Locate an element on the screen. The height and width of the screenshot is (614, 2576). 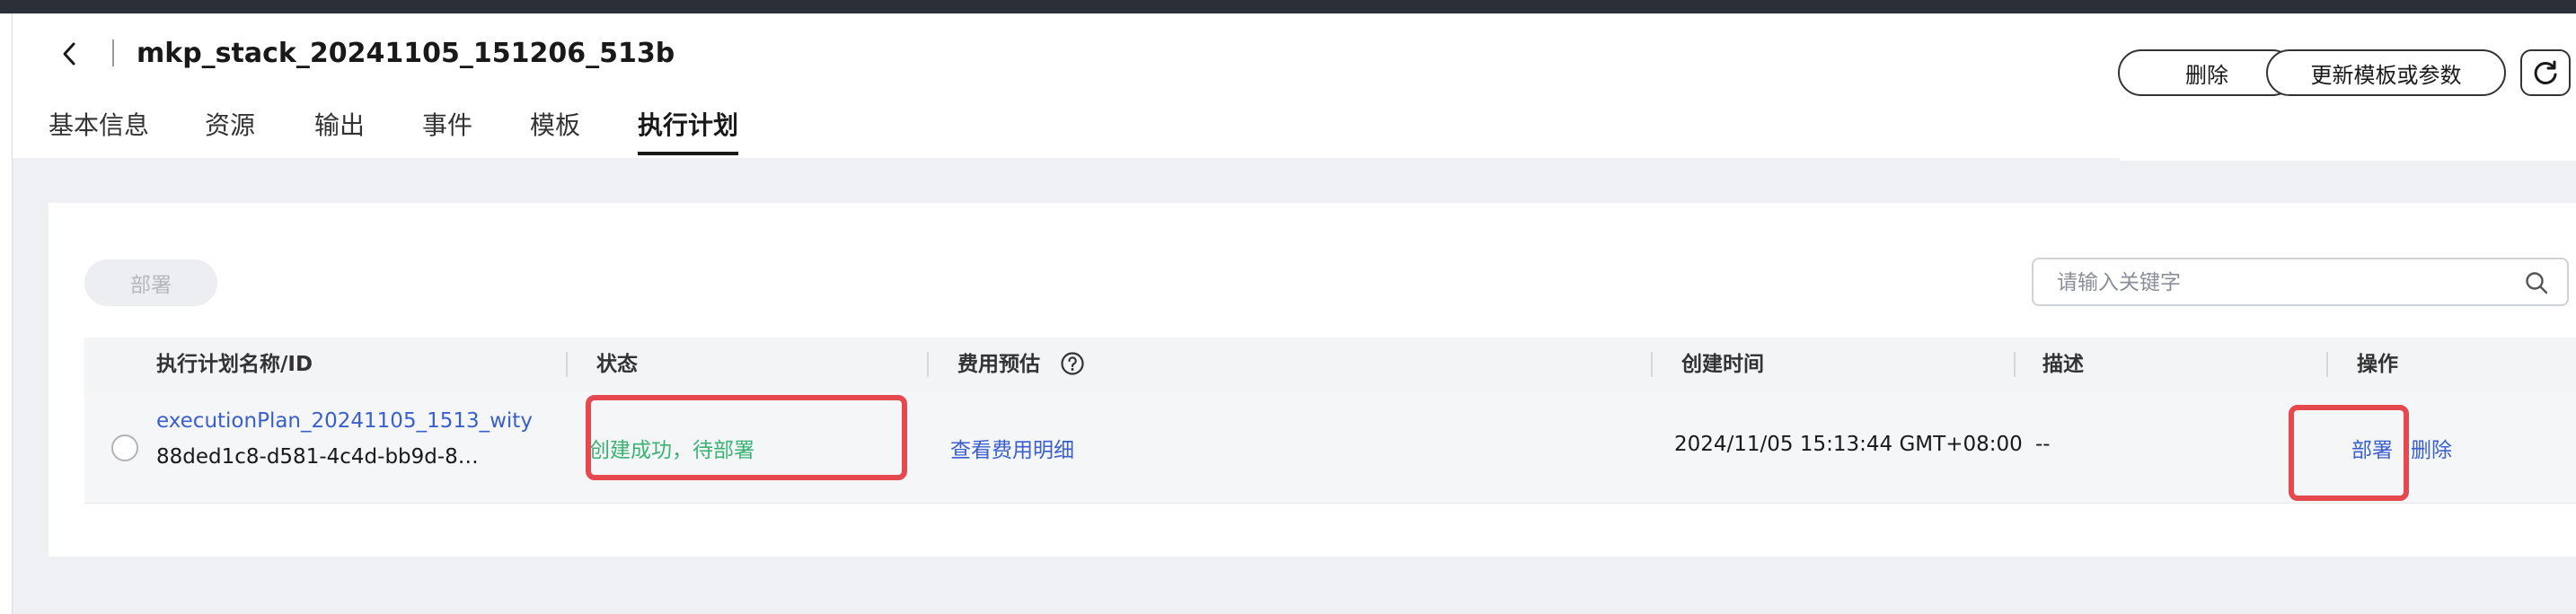
row-delete-link: 删除 is located at coordinates (2431, 448).